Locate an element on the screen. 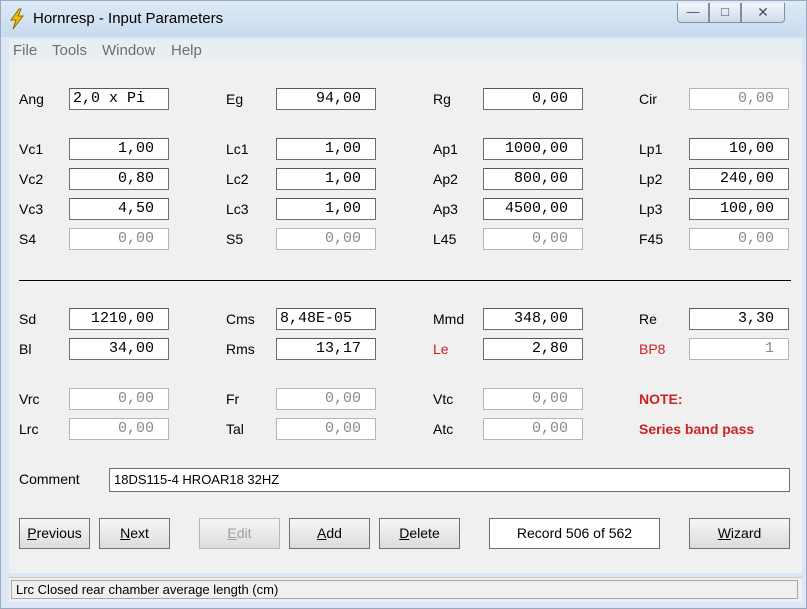  delete-button: Delete is located at coordinates (419, 533).